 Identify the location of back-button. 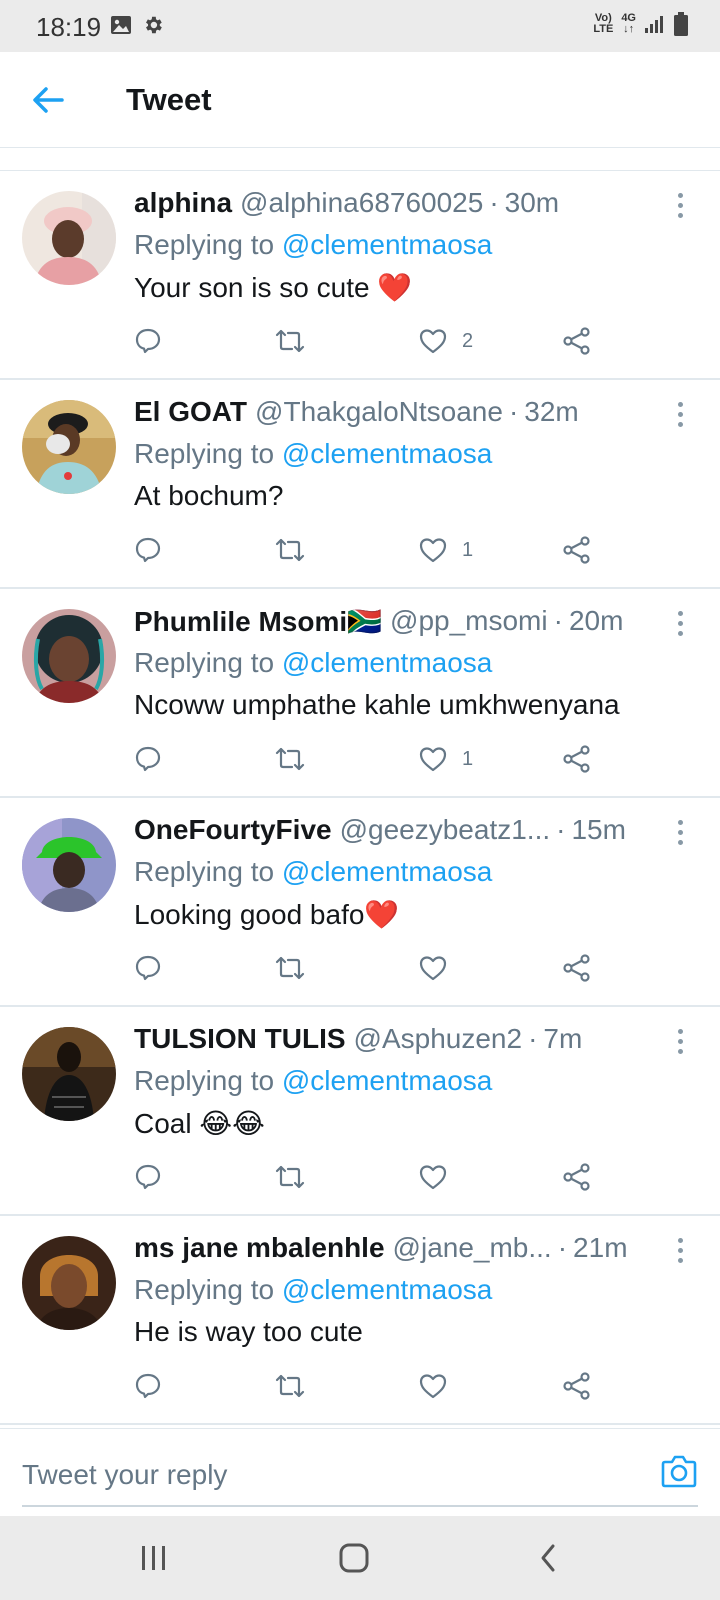
(50, 100).